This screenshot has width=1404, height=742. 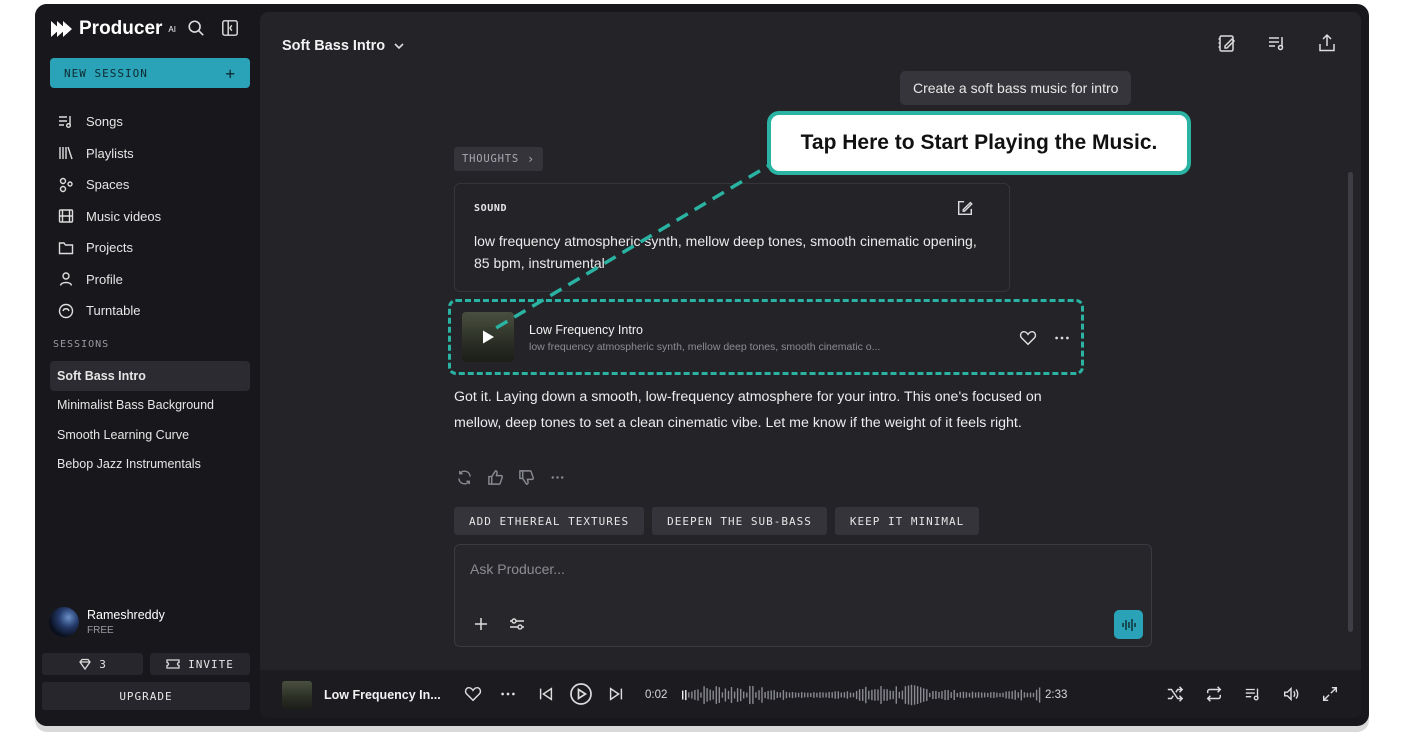 What do you see at coordinates (107, 622) in the screenshot?
I see `user-profile: Rameshreddy FREE` at bounding box center [107, 622].